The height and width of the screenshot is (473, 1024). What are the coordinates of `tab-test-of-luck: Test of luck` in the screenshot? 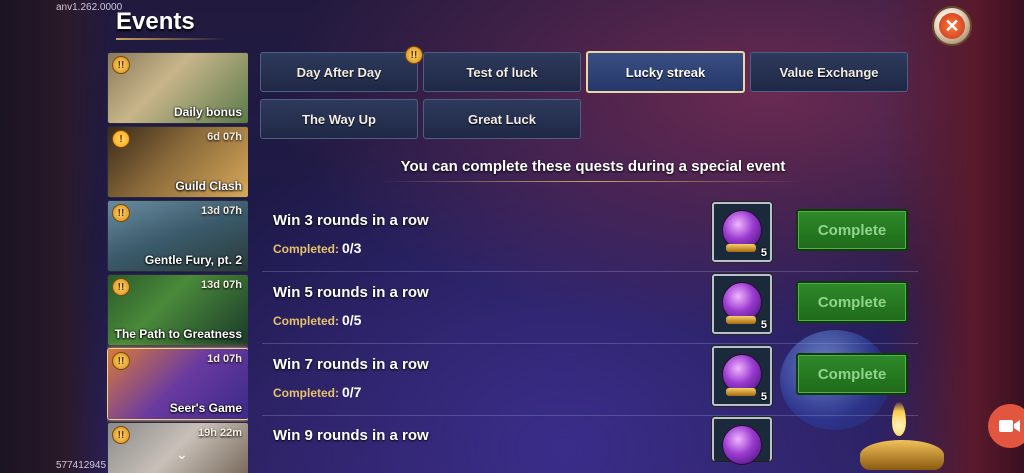 It's located at (502, 72).